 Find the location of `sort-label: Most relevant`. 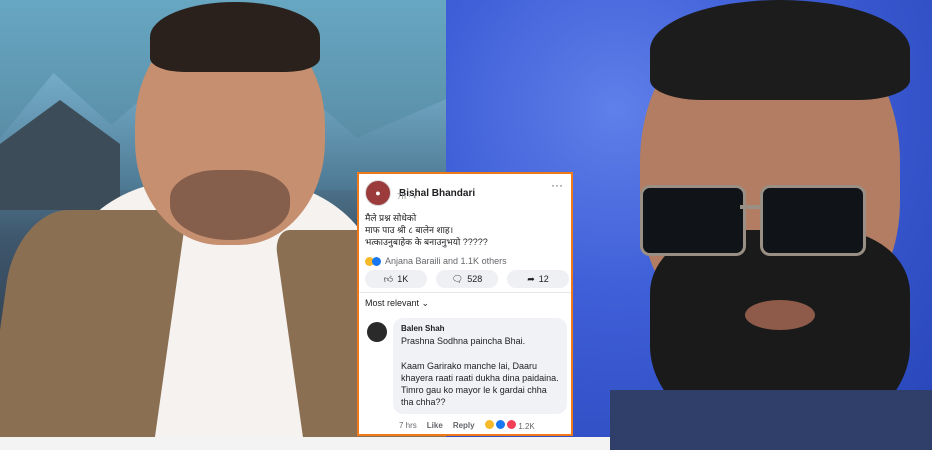

sort-label: Most relevant is located at coordinates (392, 303).